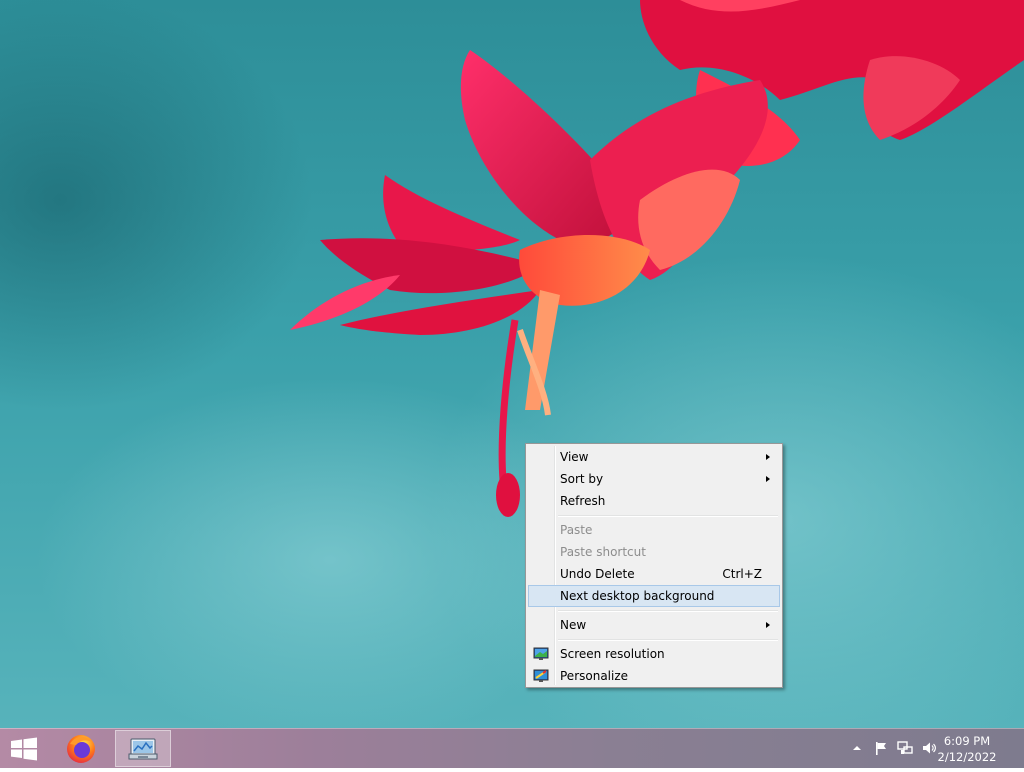 The image size is (1024, 772). Describe the element at coordinates (654, 574) in the screenshot. I see `menu-item-undo-delete: Undo Delete Ctrl+Z` at that location.